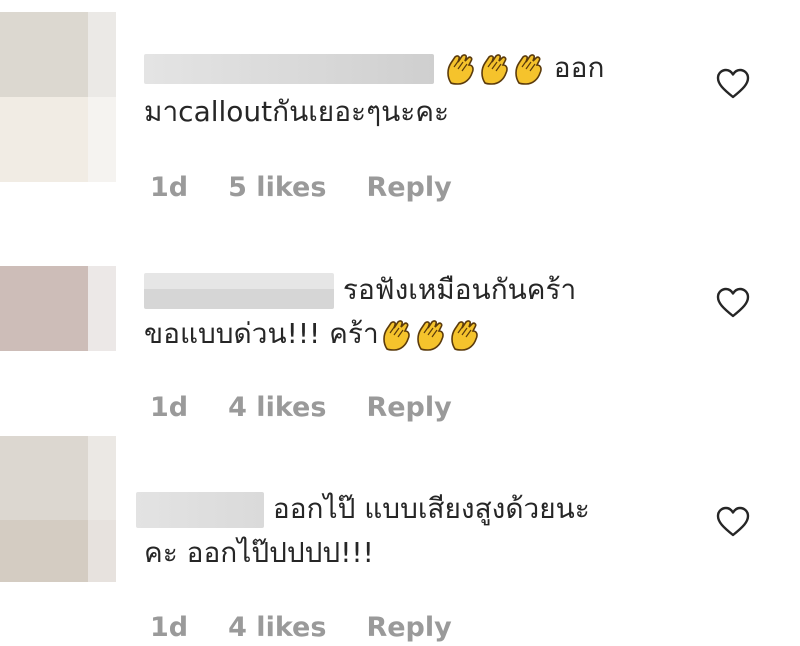  What do you see at coordinates (277, 187) in the screenshot?
I see `comment-likes: 5 likes` at bounding box center [277, 187].